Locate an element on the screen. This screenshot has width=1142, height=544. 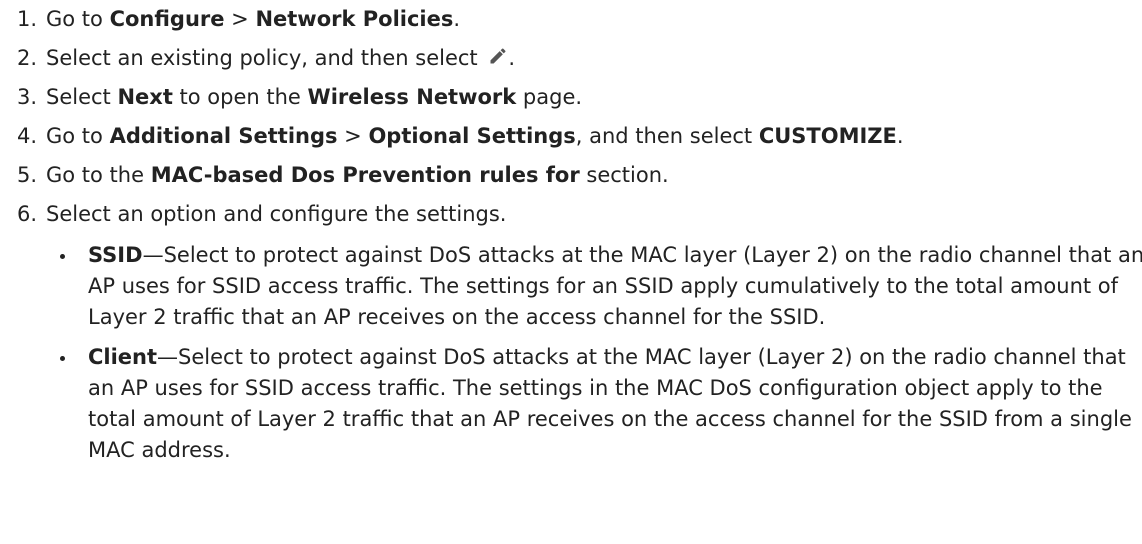
step-number: 6. is located at coordinates (27, 214).